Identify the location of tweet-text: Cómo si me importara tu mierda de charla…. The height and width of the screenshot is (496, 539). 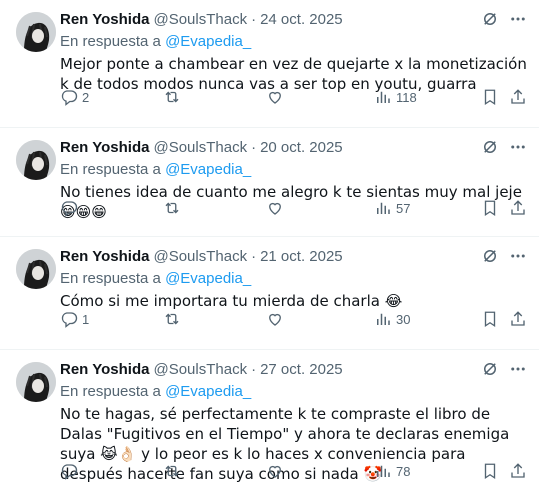
(231, 301).